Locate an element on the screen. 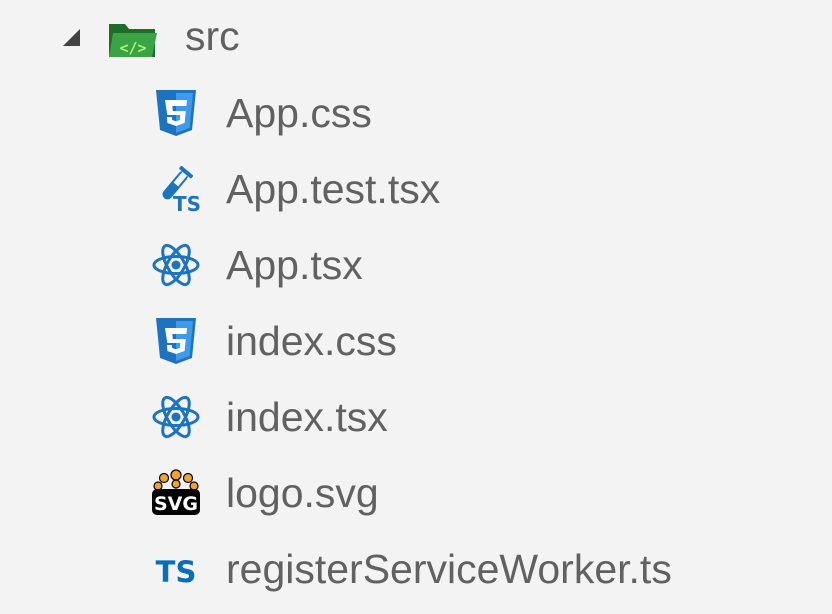 The height and width of the screenshot is (614, 832). expanded-triangle-icon is located at coordinates (71, 37).